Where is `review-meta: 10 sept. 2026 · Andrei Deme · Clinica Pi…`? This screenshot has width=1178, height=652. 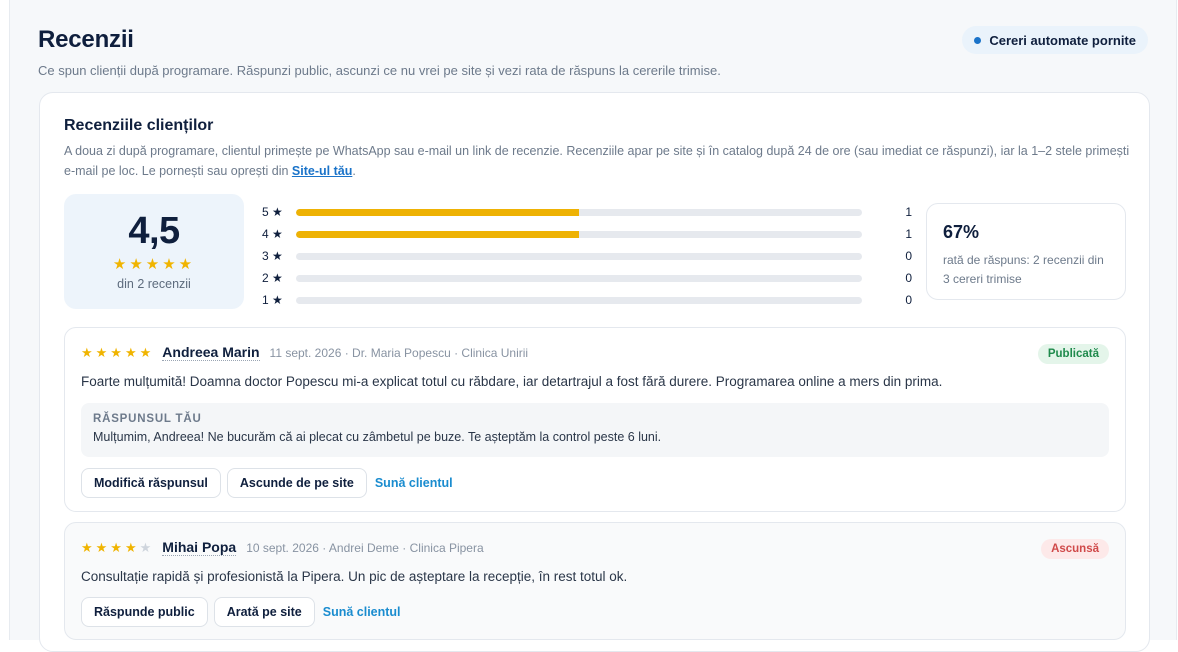 review-meta: 10 sept. 2026 · Andrei Deme · Clinica Pi… is located at coordinates (365, 547).